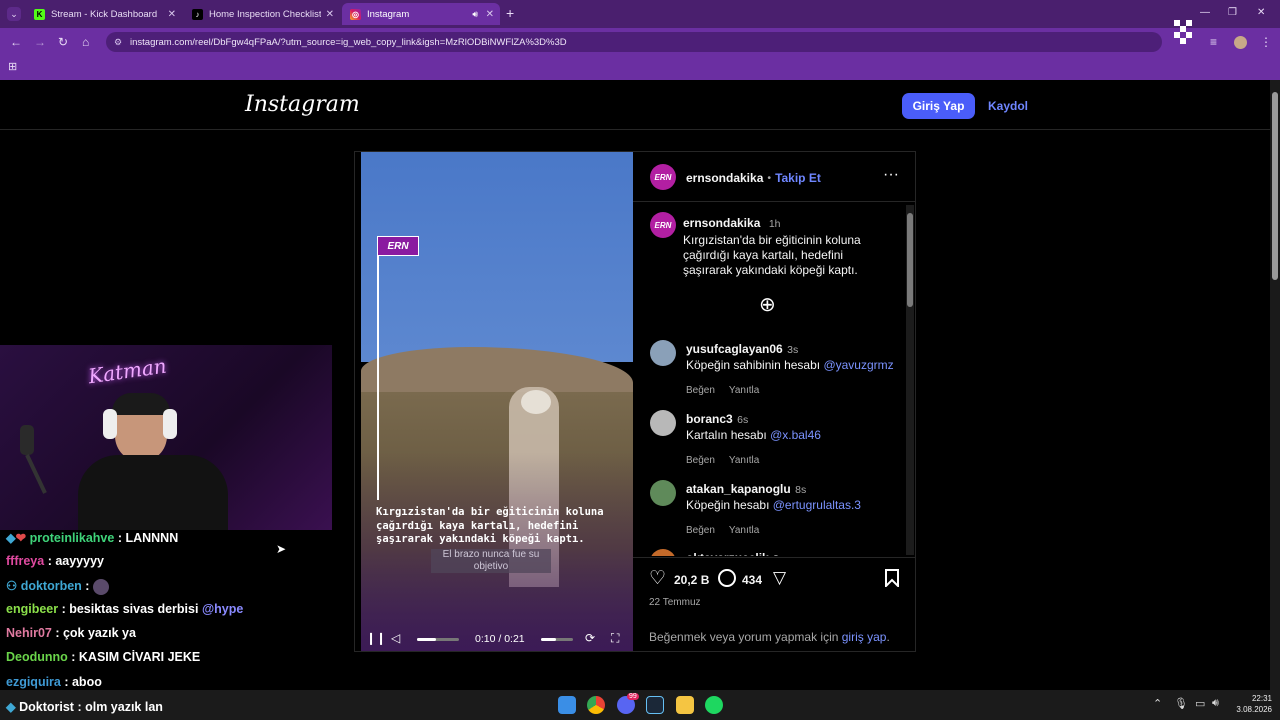 This screenshot has width=1280, height=720. I want to click on streamer-body, so click(153, 492).